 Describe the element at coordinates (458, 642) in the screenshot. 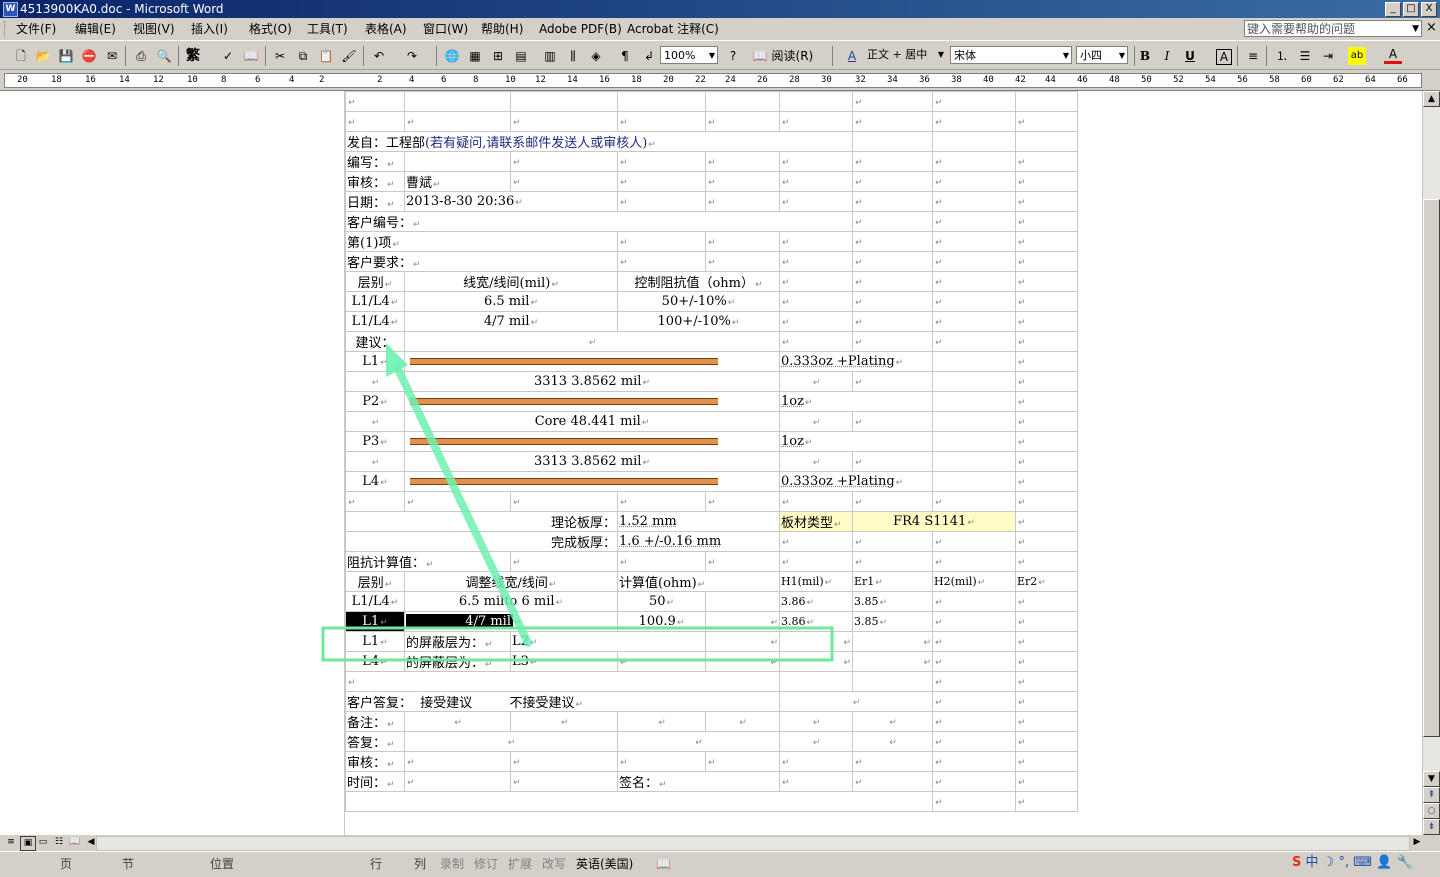

I see `shield-label-cell: 的屏蔽层为：↵` at that location.